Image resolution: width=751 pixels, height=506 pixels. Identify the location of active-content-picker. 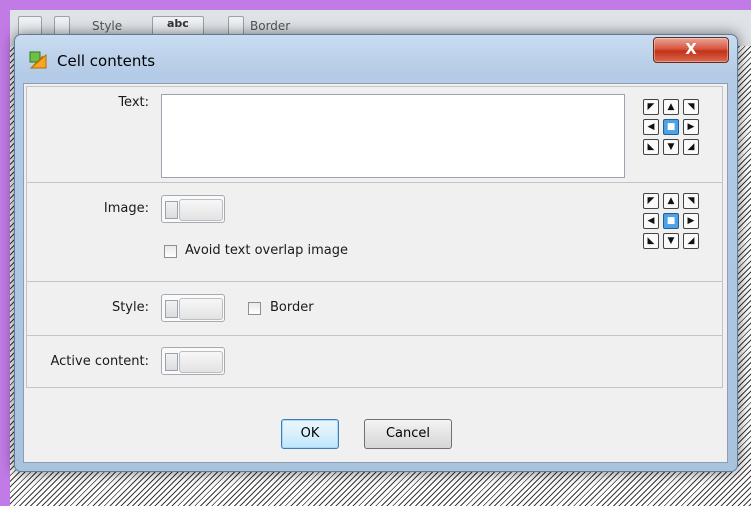
(193, 361).